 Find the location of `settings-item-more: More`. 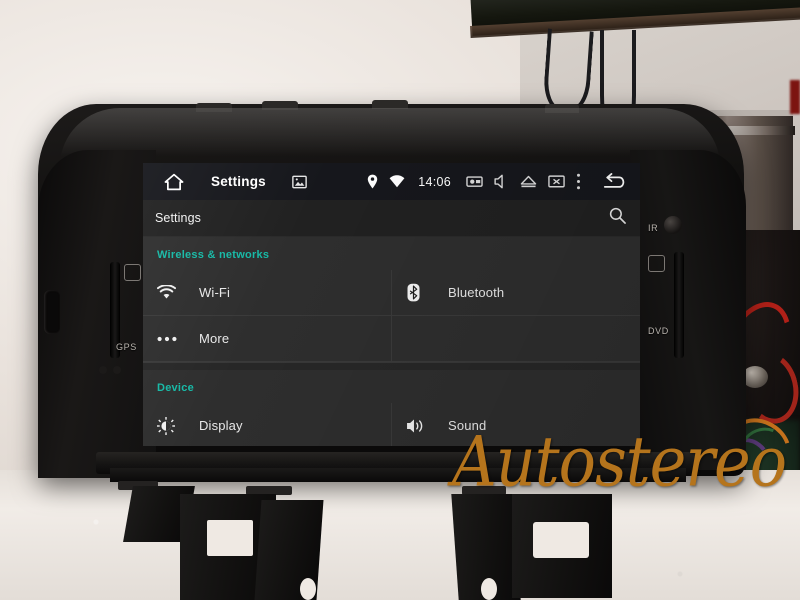

settings-item-more: More is located at coordinates (267, 339).